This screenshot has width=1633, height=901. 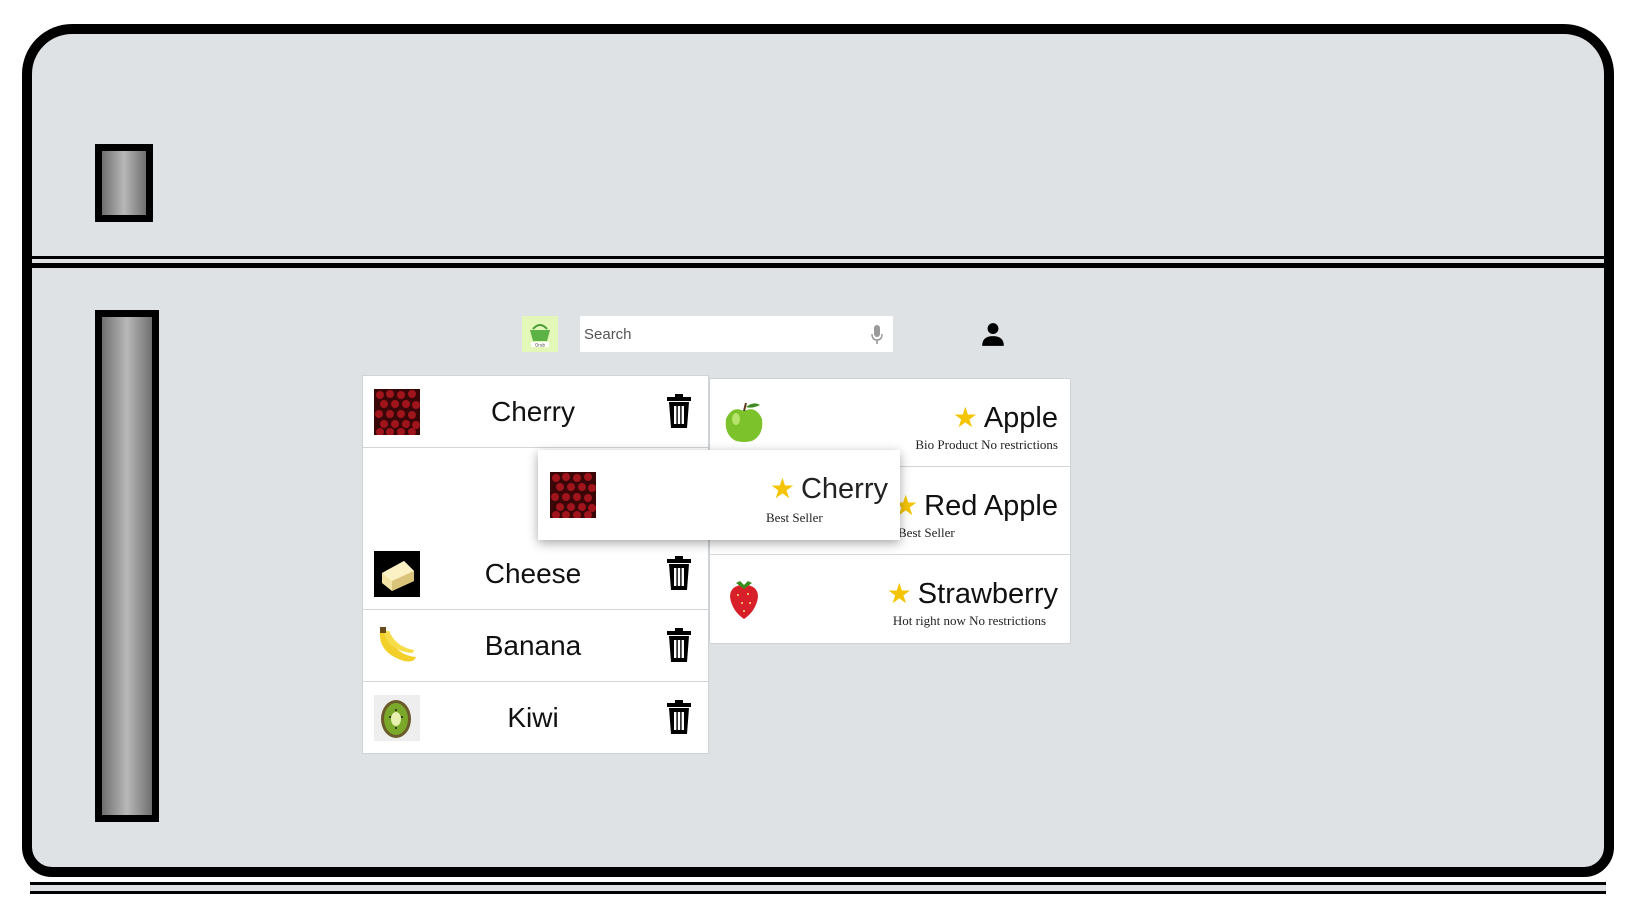 I want to click on fridge-handle, so click(x=127, y=566).